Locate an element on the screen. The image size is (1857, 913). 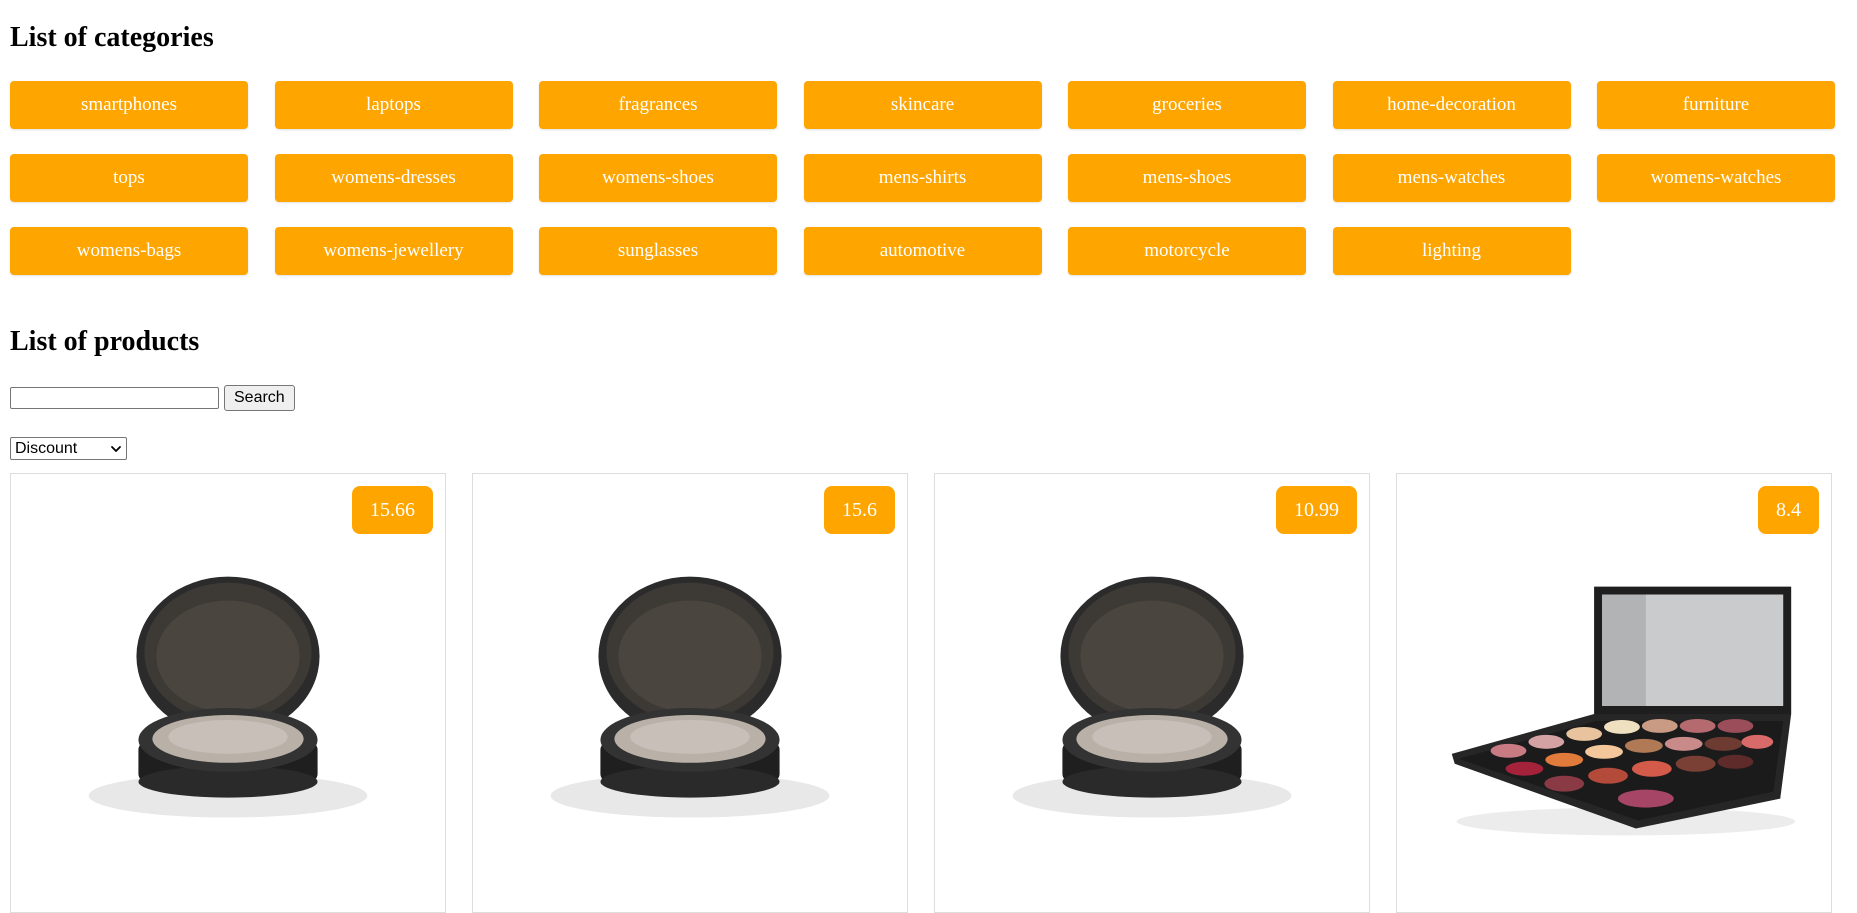
product-card: 15.66 is located at coordinates (228, 693).